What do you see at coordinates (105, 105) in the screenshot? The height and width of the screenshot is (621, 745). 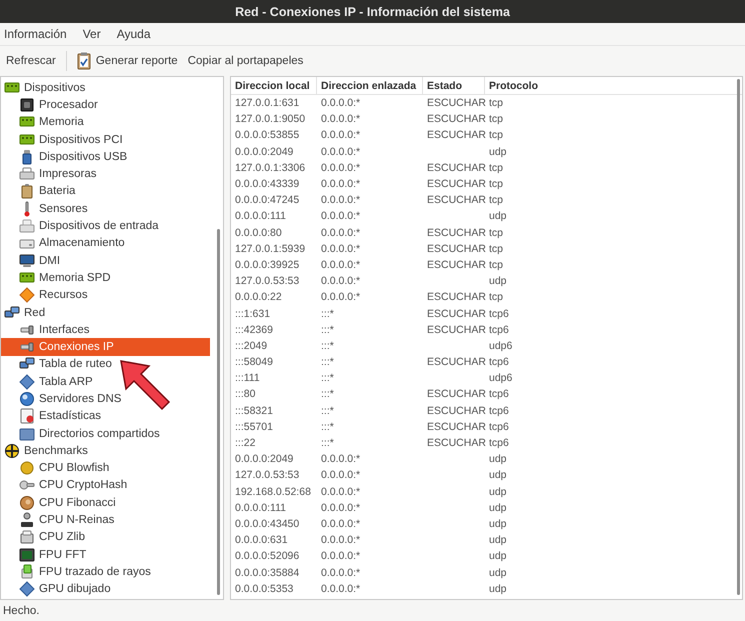 I see `tree-item: Procesador` at bounding box center [105, 105].